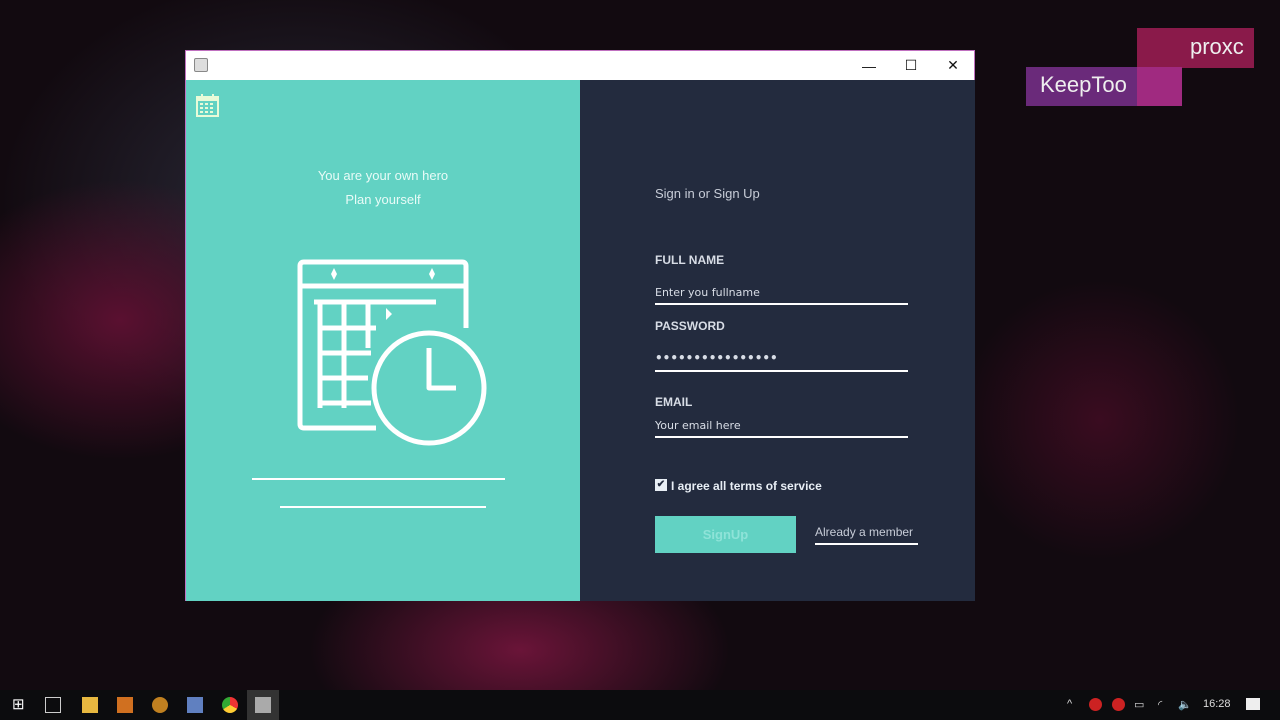  What do you see at coordinates (1139, 704) in the screenshot?
I see `battery-icon: ▭` at bounding box center [1139, 704].